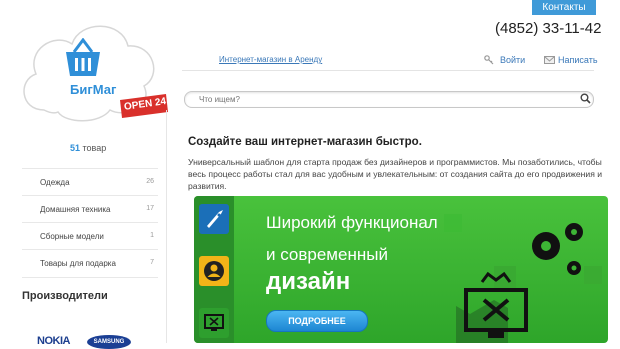  Describe the element at coordinates (72, 236) in the screenshot. I see `sidebar-item-label: Сборные модели` at that location.